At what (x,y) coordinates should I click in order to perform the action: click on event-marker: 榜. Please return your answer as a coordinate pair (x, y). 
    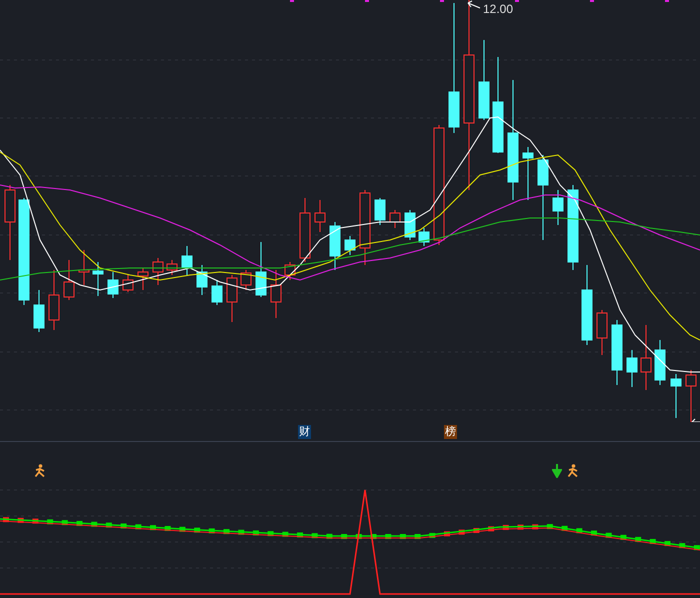
    Looking at the image, I should click on (450, 431).